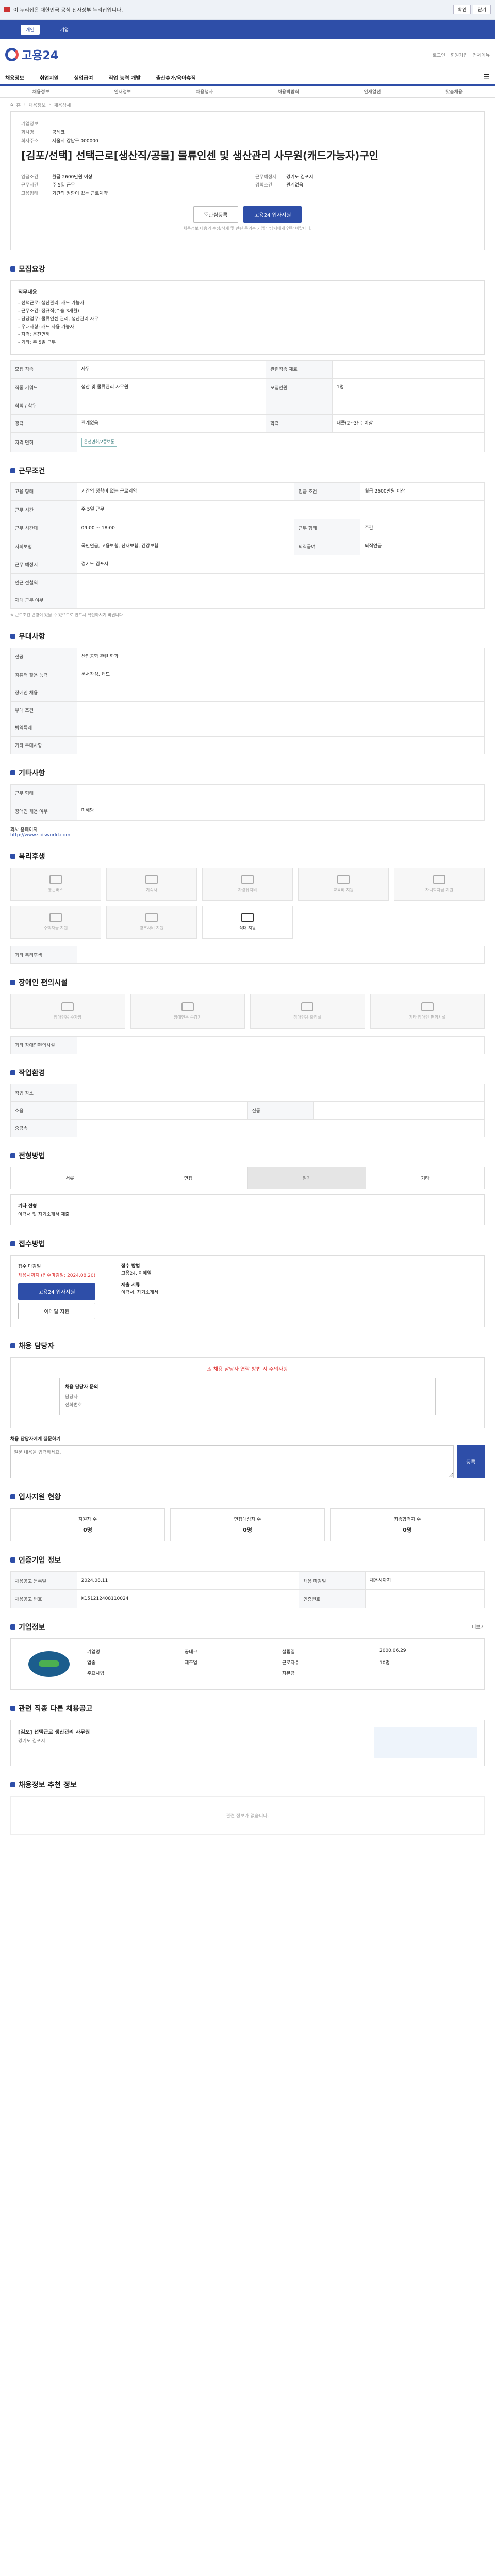  Describe the element at coordinates (272, 214) in the screenshot. I see `apply-button: 고용24 입사지원` at that location.